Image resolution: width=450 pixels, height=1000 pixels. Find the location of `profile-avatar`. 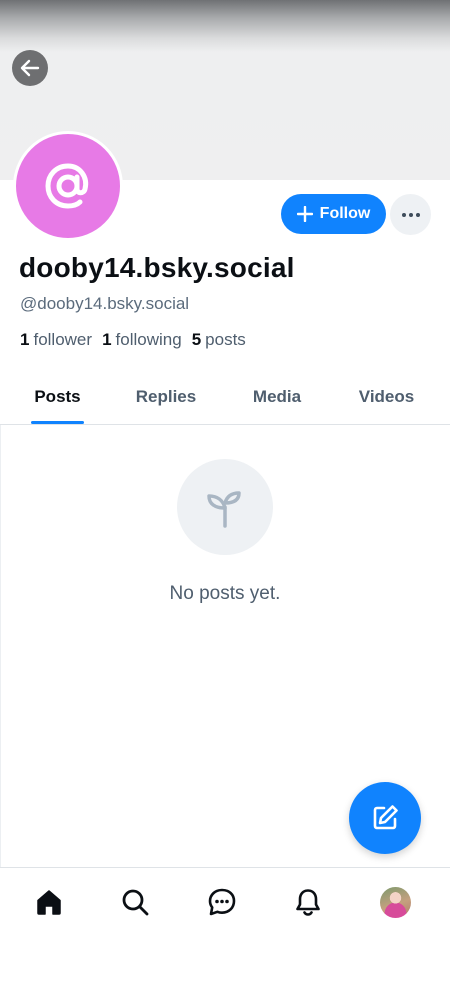

profile-avatar is located at coordinates (68, 186).